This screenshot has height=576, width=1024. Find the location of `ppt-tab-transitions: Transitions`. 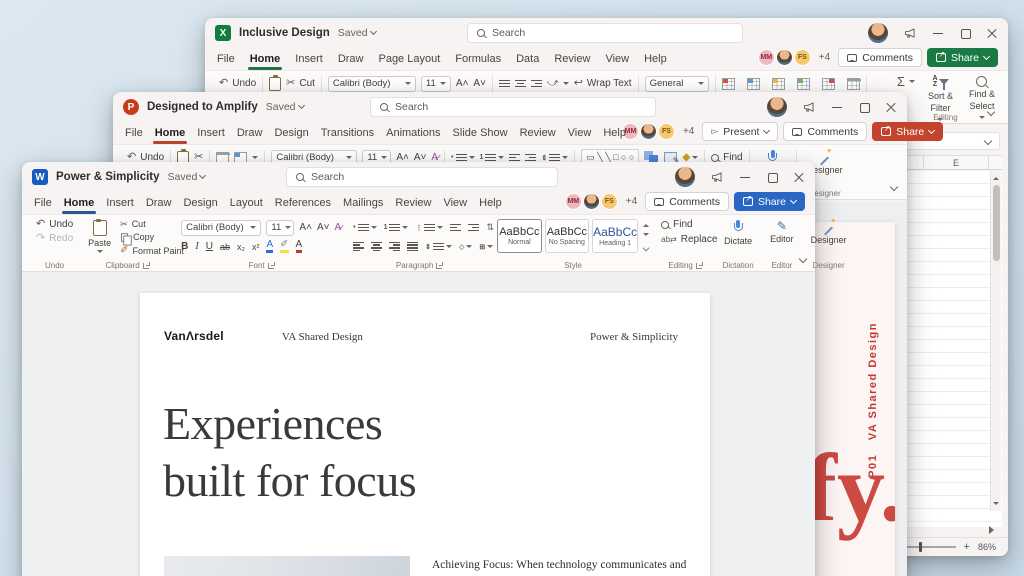

ppt-tab-transitions: Transitions is located at coordinates (347, 134).